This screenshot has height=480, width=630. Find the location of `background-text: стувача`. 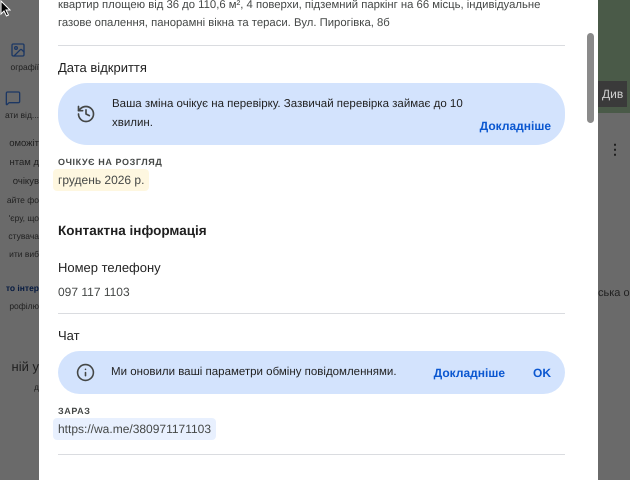

background-text: стувача is located at coordinates (23, 236).